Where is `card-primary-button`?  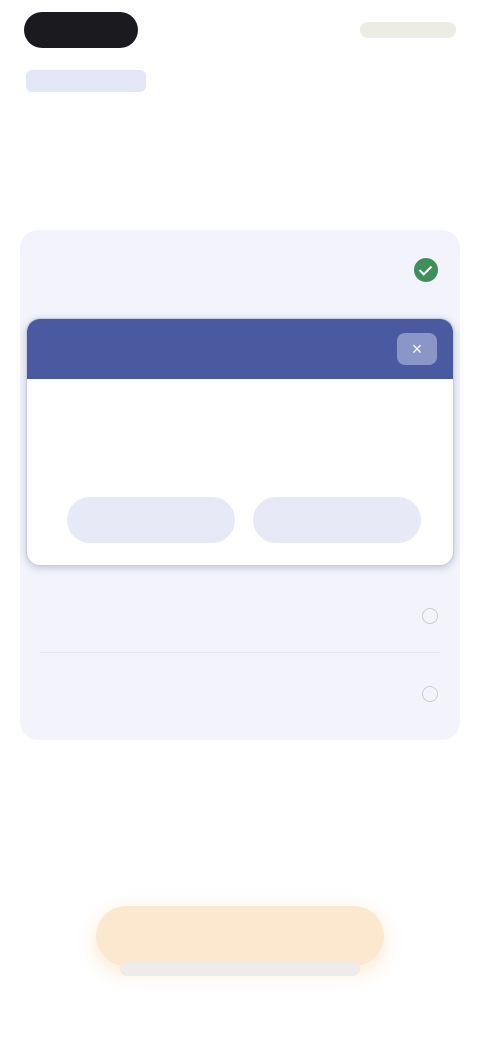 card-primary-button is located at coordinates (151, 520).